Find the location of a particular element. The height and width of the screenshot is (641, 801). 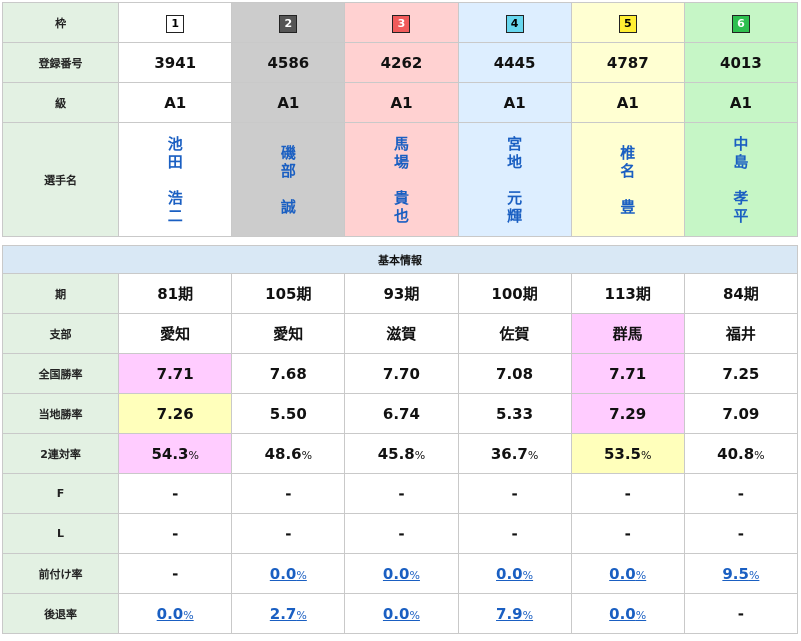

name-char: 二 is located at coordinates (175, 215).